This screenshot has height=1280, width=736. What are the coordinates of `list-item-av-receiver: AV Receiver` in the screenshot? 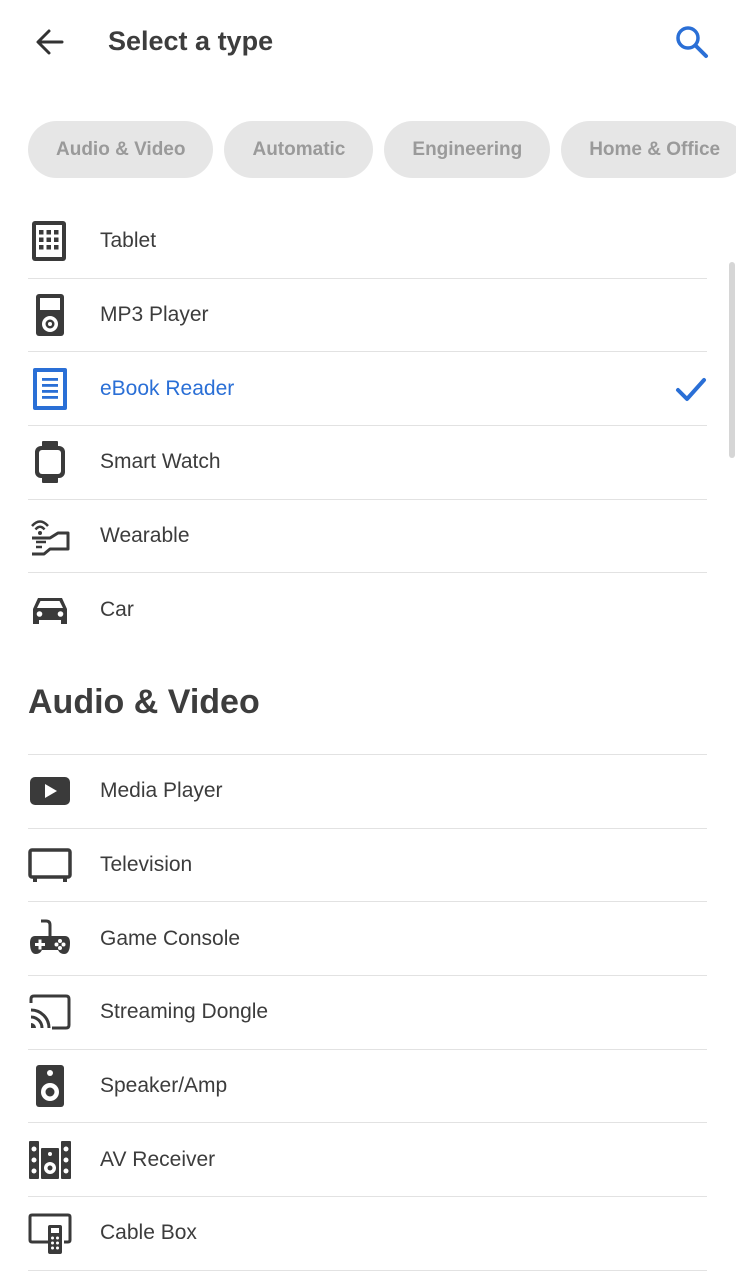 It's located at (367, 1160).